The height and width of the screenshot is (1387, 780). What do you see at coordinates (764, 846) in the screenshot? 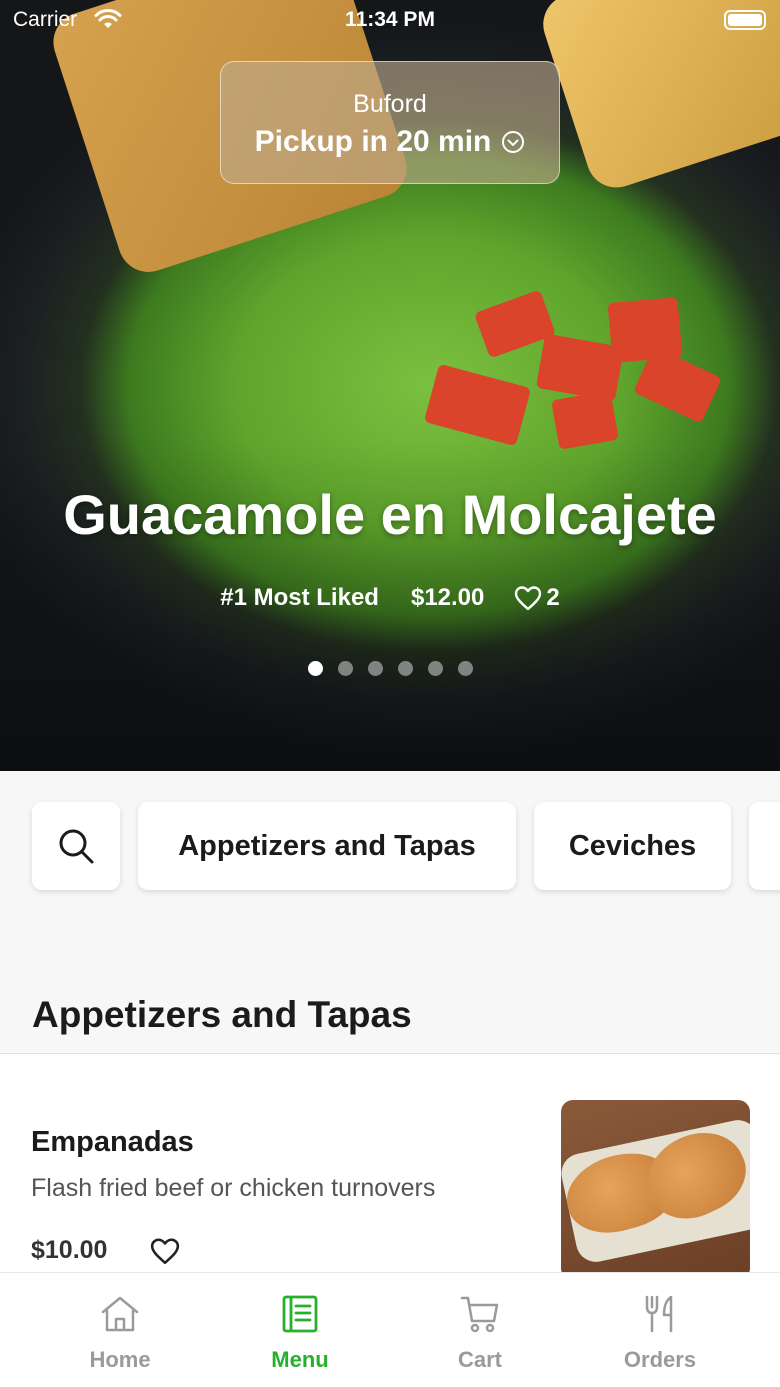
I see `category-chip` at bounding box center [764, 846].